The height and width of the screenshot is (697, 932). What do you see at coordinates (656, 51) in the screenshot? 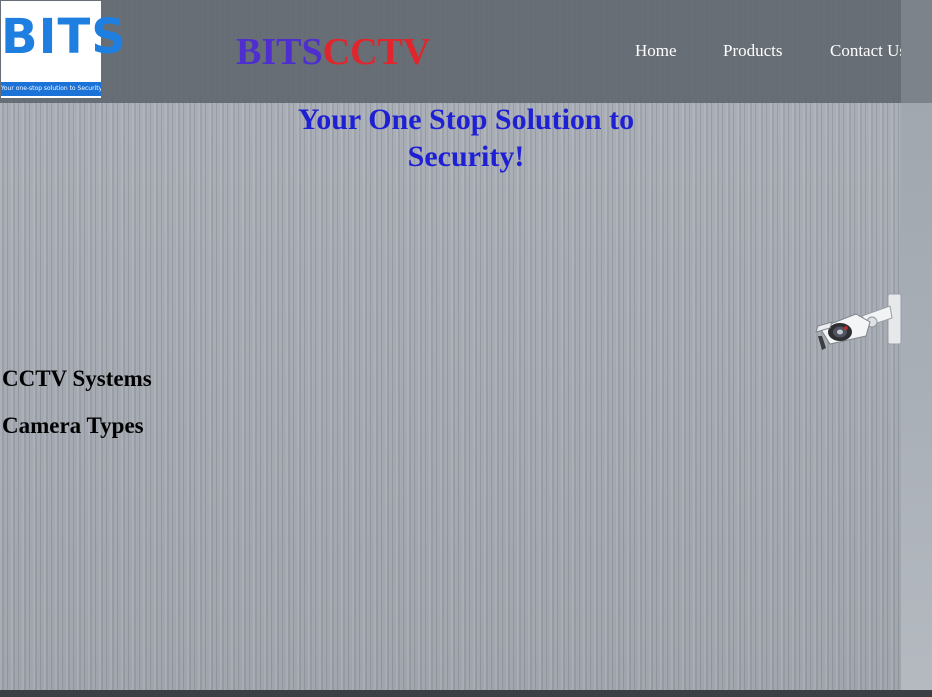
I see `nav-home-link: Home` at bounding box center [656, 51].